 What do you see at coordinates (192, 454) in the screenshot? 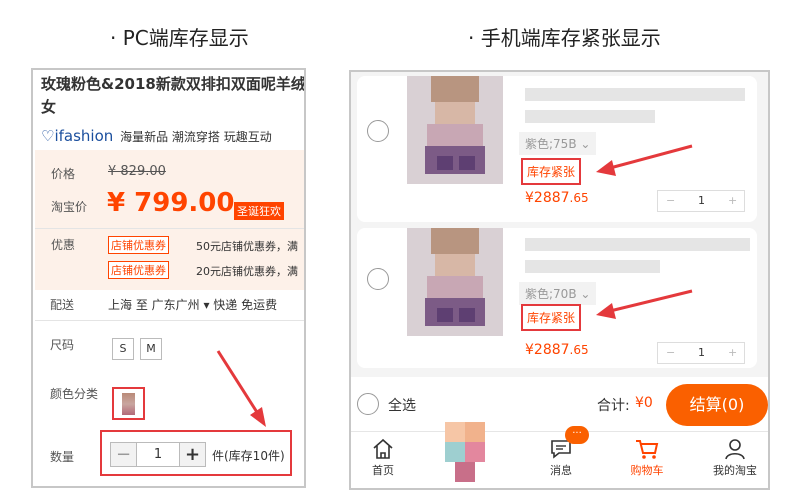
I see `quantity-plus-button: +` at bounding box center [192, 454].